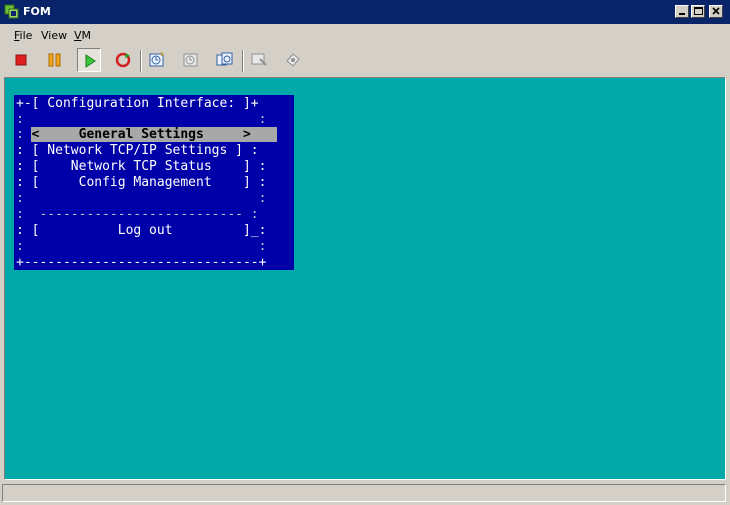 Image resolution: width=730 pixels, height=505 pixels. I want to click on close-button, so click(716, 11).